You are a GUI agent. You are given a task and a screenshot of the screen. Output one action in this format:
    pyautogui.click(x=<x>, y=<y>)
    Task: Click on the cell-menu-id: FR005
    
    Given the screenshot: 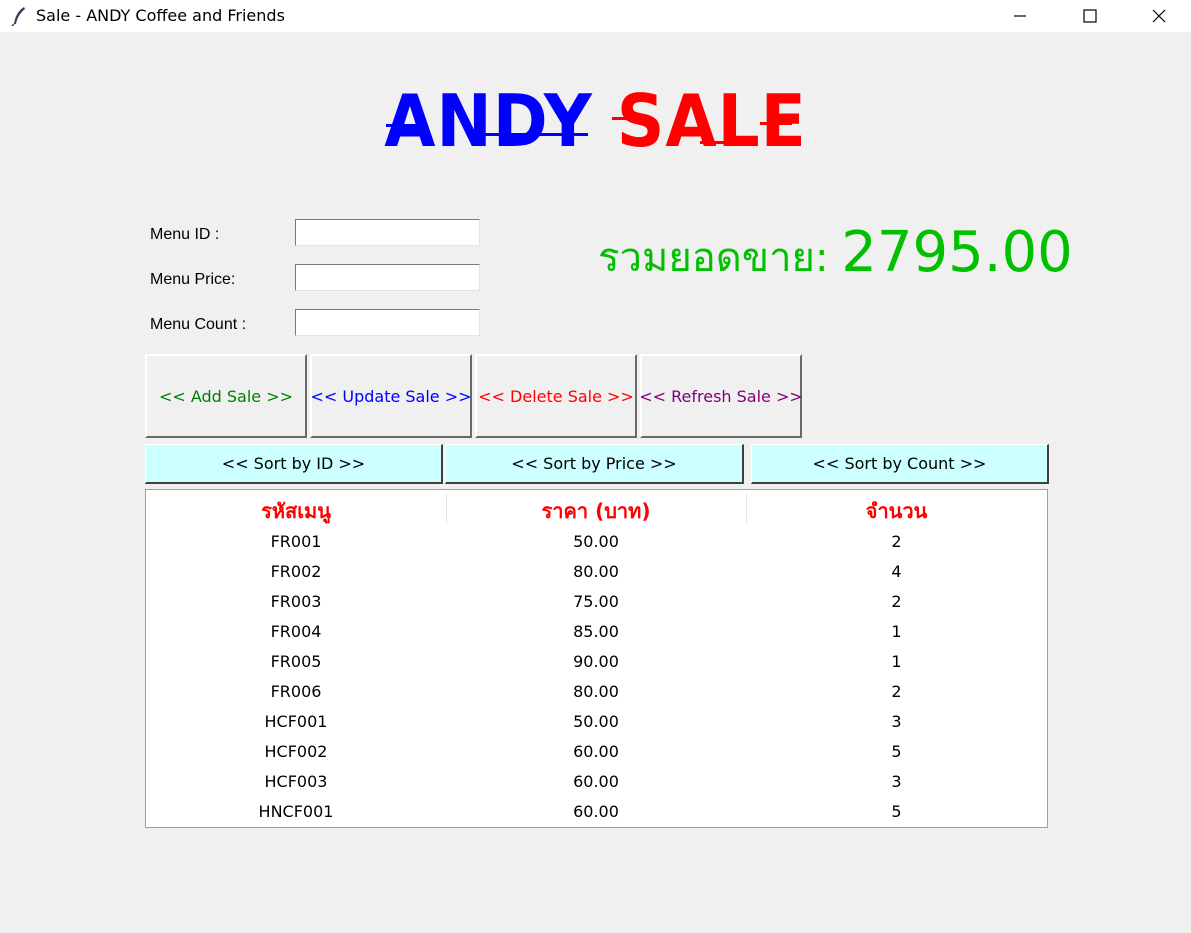 What is the action you would take?
    pyautogui.click(x=296, y=661)
    